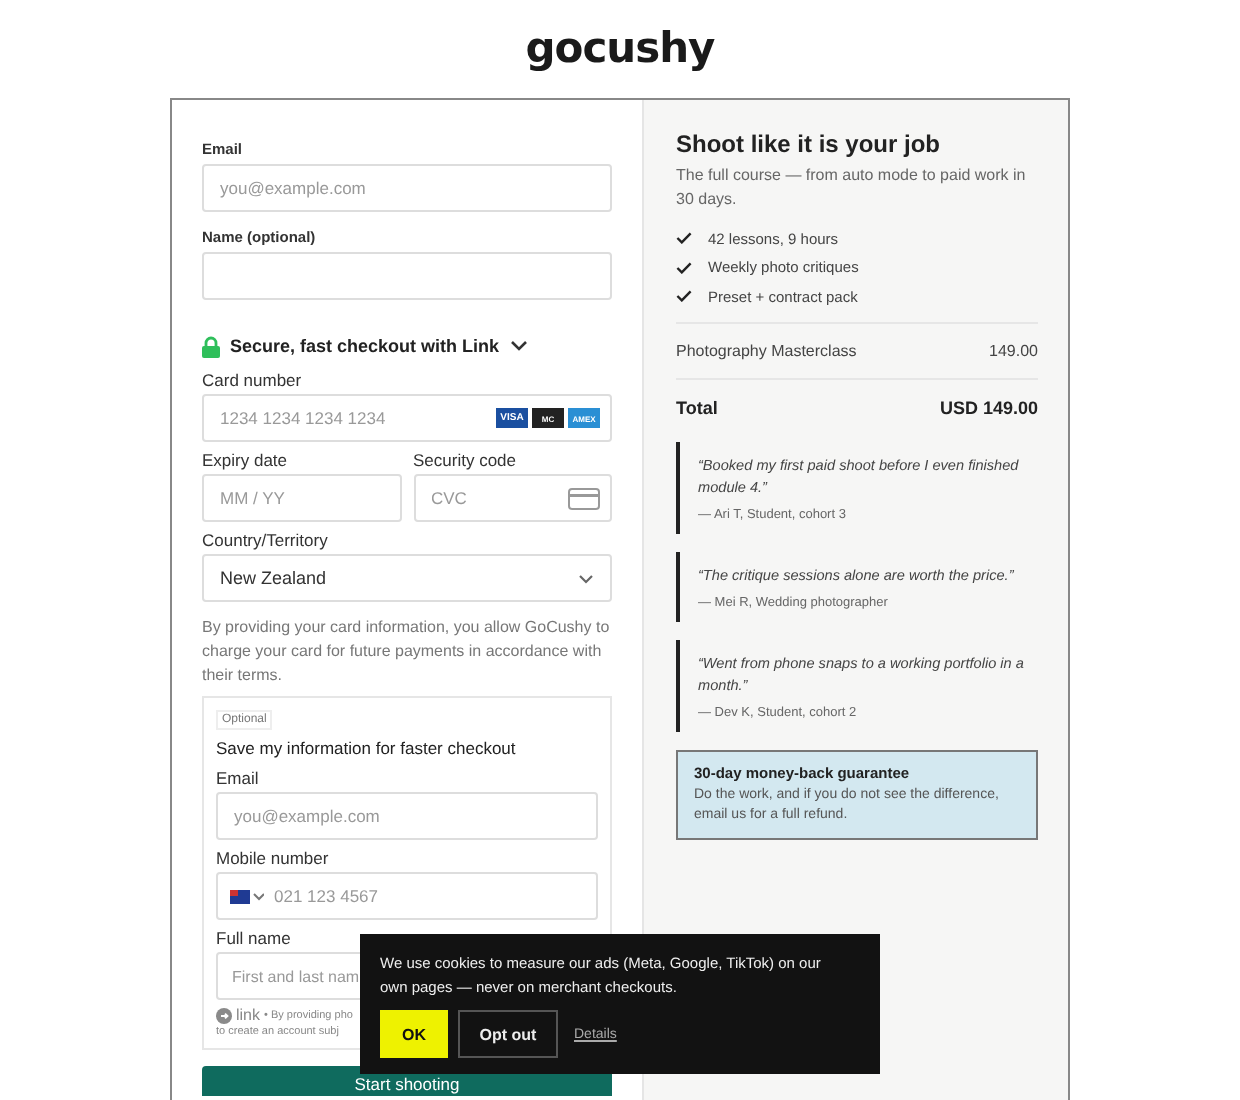  I want to click on field-label: Security code, so click(464, 460).